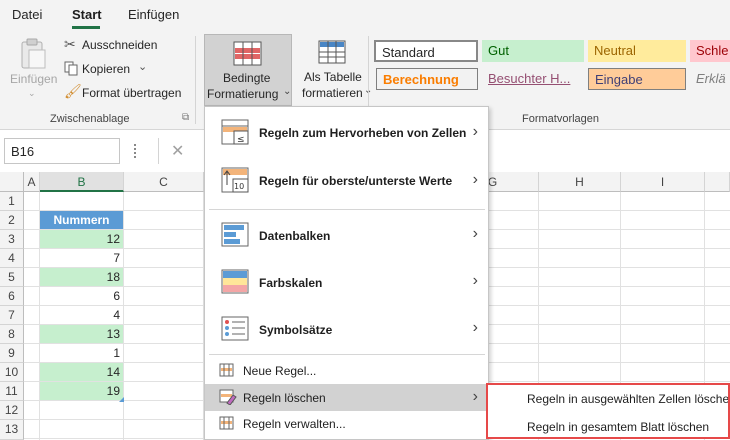 This screenshot has height=440, width=730. I want to click on name-box: B16, so click(62, 151).